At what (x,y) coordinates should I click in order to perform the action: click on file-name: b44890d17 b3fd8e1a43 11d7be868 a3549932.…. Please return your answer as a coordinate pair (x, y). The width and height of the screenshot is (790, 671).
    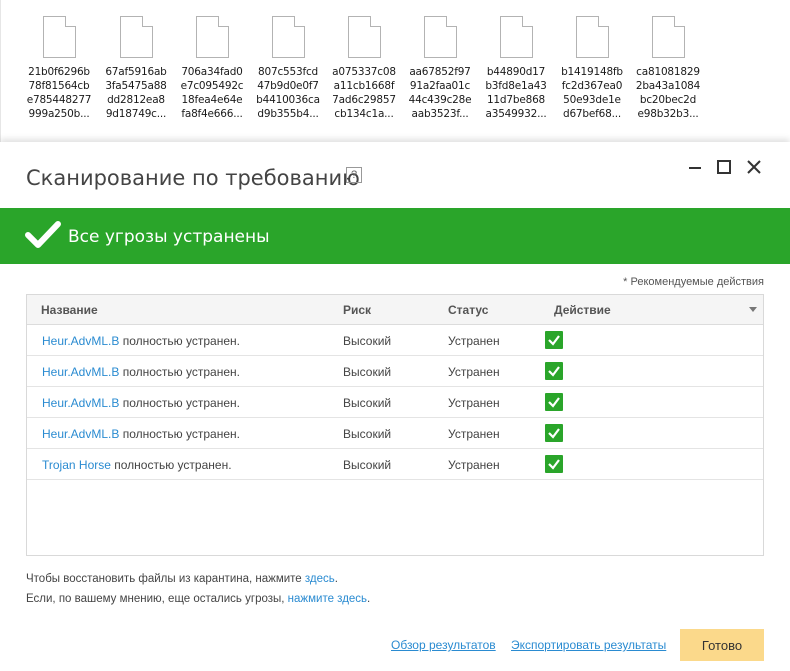
    Looking at the image, I should click on (516, 93).